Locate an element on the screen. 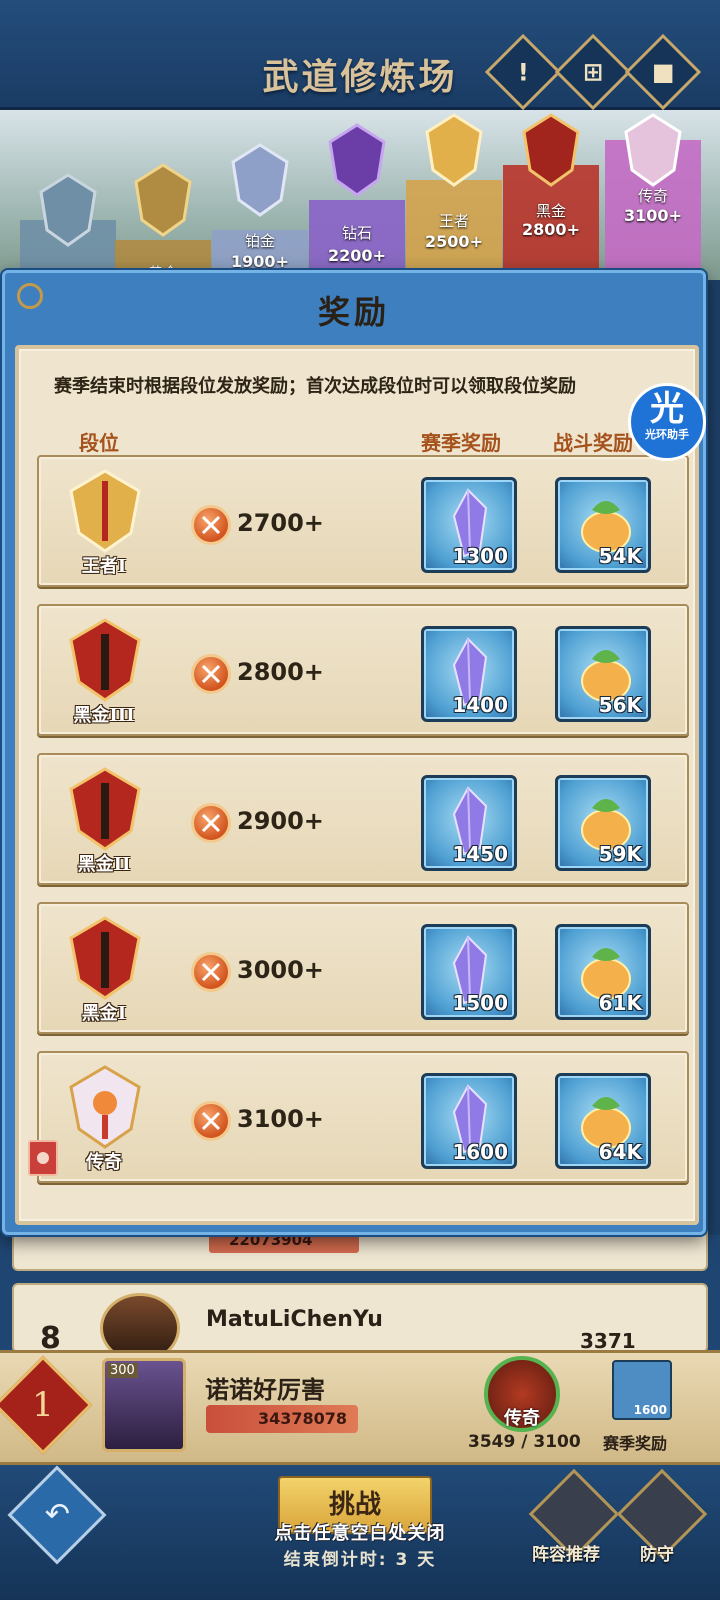  my-power: 34378078 is located at coordinates (303, 1418).